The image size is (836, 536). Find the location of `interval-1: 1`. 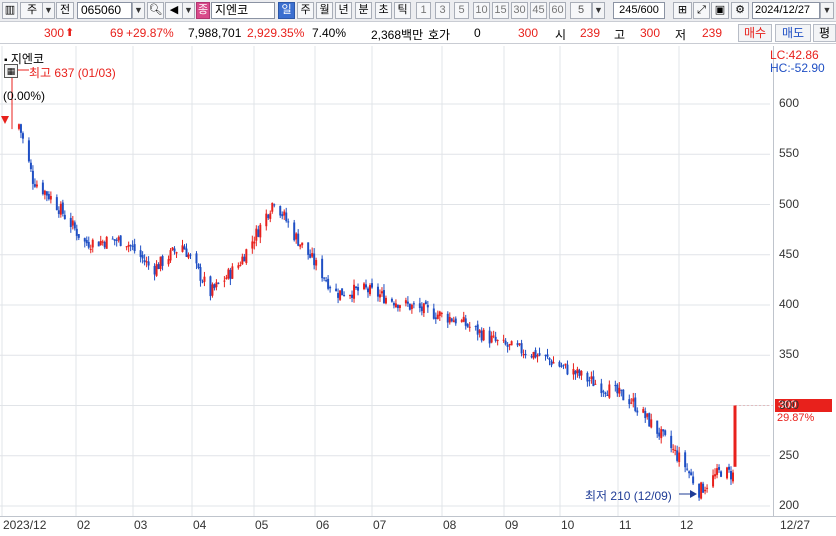

interval-1: 1 is located at coordinates (423, 10).